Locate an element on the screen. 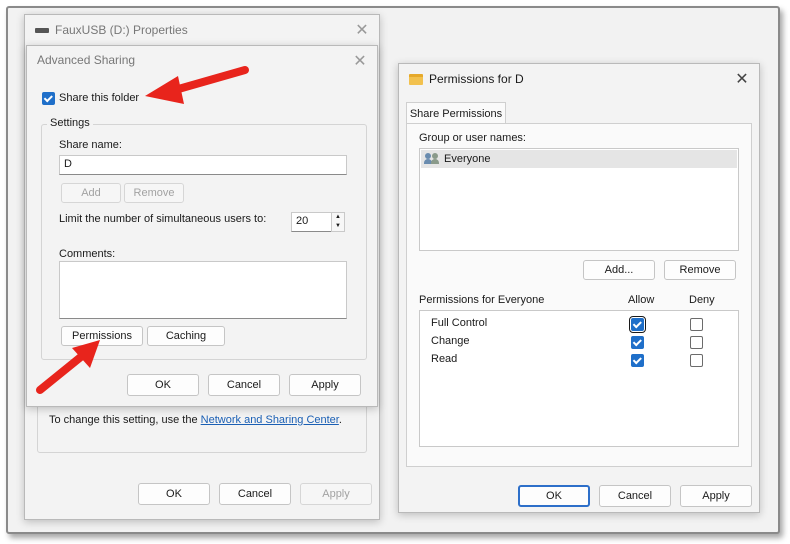  perm-header-label: Permissions for Everyone is located at coordinates (482, 300).